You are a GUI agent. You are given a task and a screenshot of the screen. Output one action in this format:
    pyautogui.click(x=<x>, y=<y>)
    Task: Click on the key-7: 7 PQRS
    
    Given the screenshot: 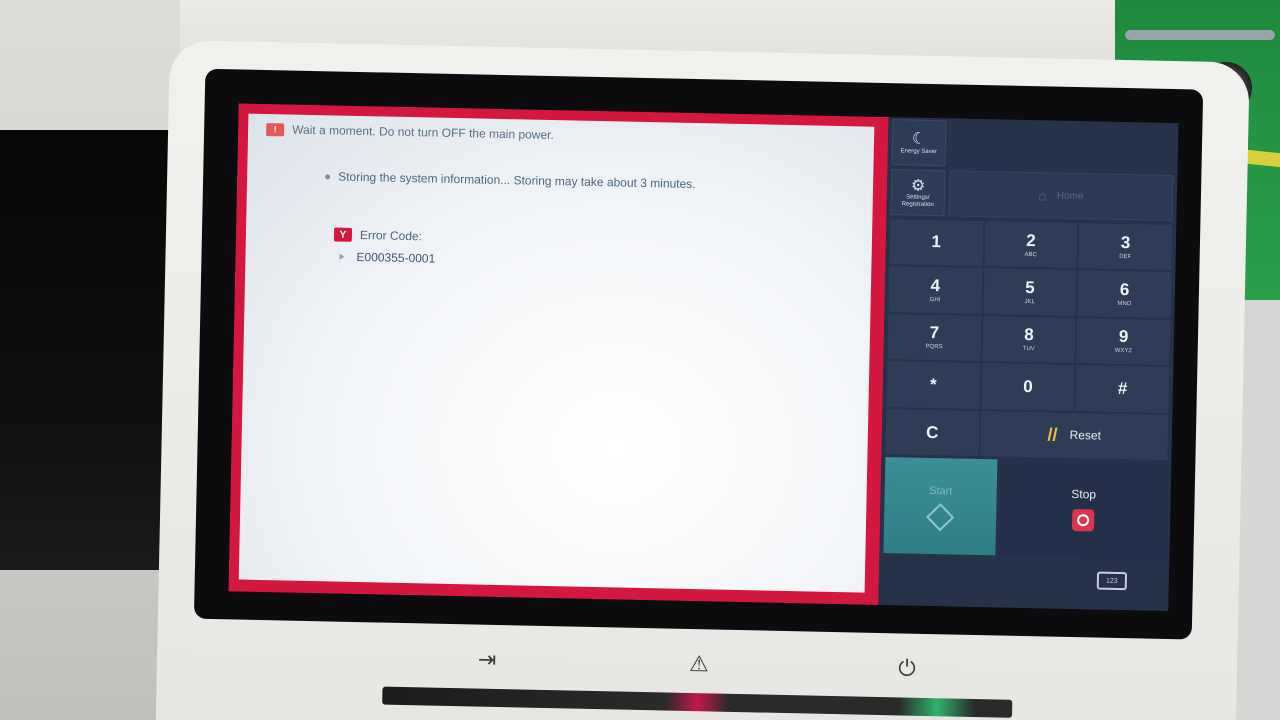 What is the action you would take?
    pyautogui.click(x=934, y=337)
    